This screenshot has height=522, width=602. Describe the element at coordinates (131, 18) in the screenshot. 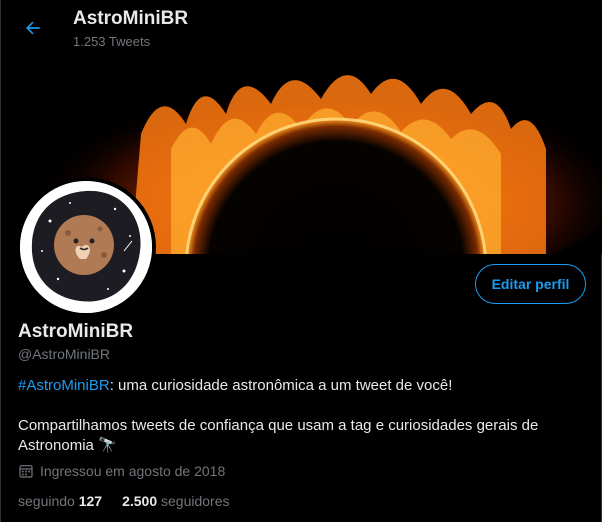

I see `header-title: AstroMiniBR` at that location.